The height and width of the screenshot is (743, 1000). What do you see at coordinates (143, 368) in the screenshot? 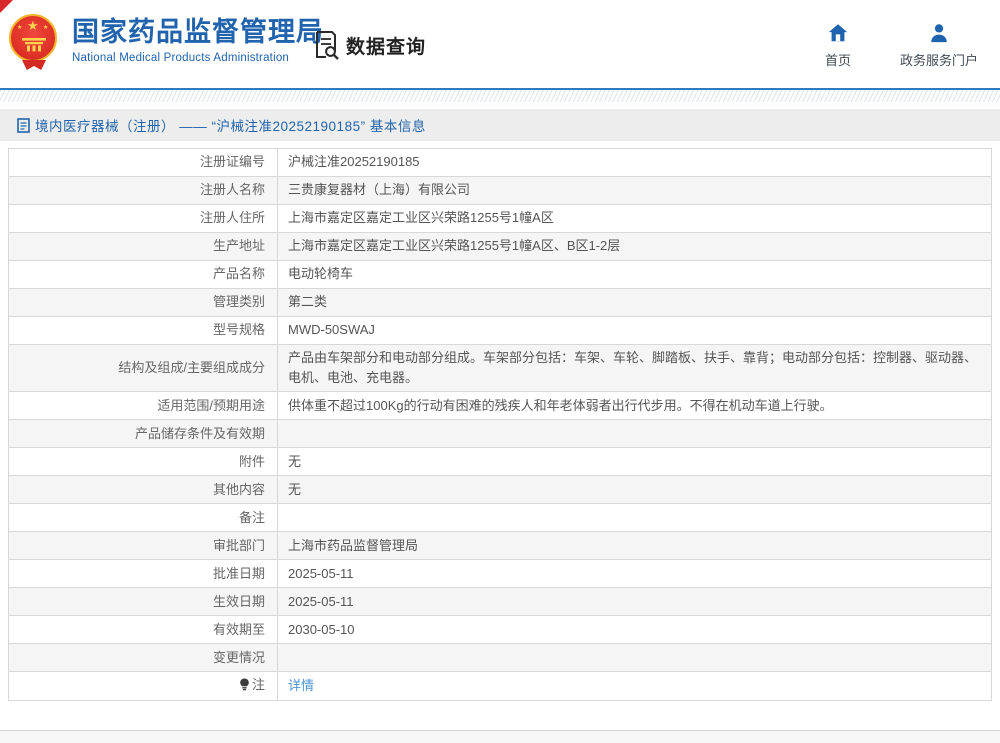
I see `row-label: 结构及组成/主要组成成分` at bounding box center [143, 368].